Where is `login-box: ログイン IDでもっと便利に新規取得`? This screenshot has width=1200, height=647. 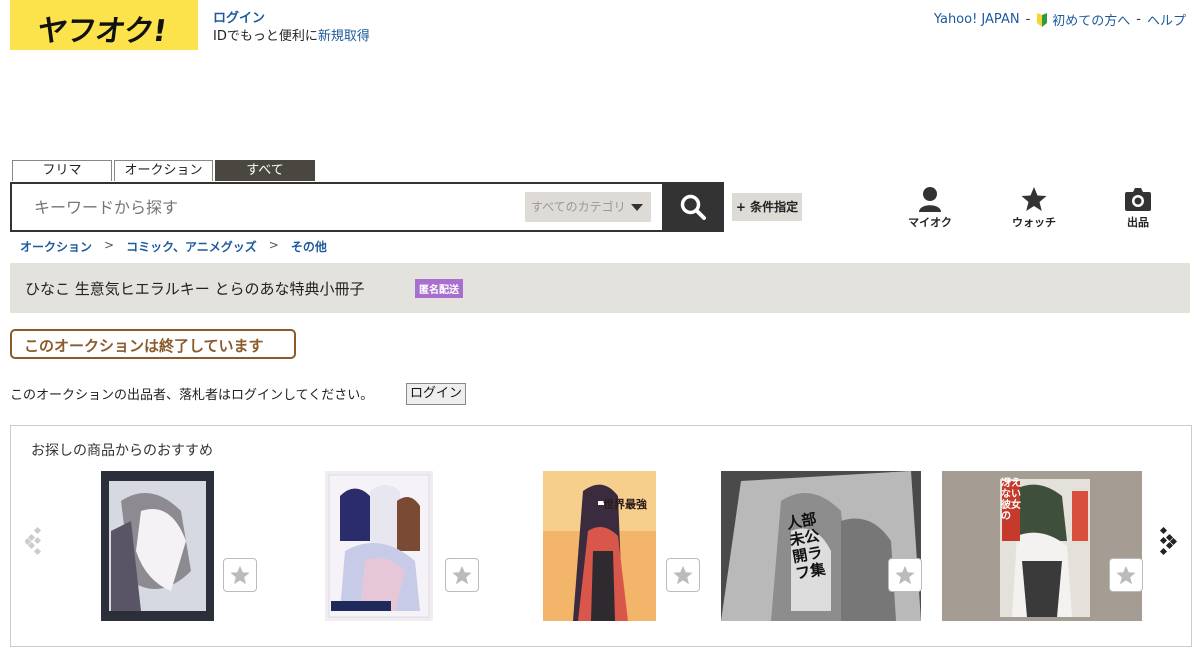
login-box: ログイン IDでもっと便利に新規取得 is located at coordinates (291, 28).